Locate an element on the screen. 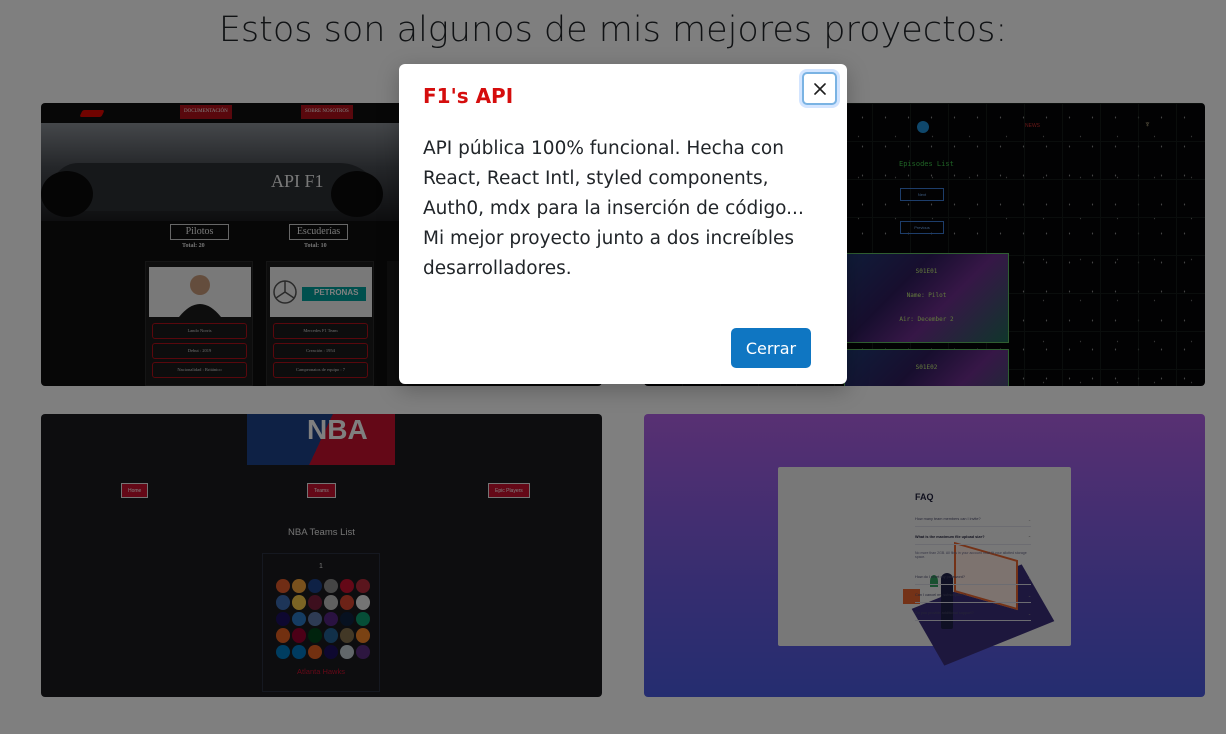 The image size is (1226, 734). cerrar-button: Cerrar is located at coordinates (771, 348).